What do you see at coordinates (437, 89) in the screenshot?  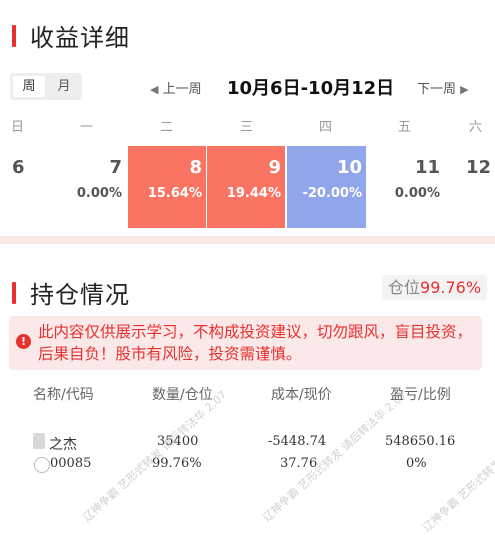 I see `next-week-label: 下一周` at bounding box center [437, 89].